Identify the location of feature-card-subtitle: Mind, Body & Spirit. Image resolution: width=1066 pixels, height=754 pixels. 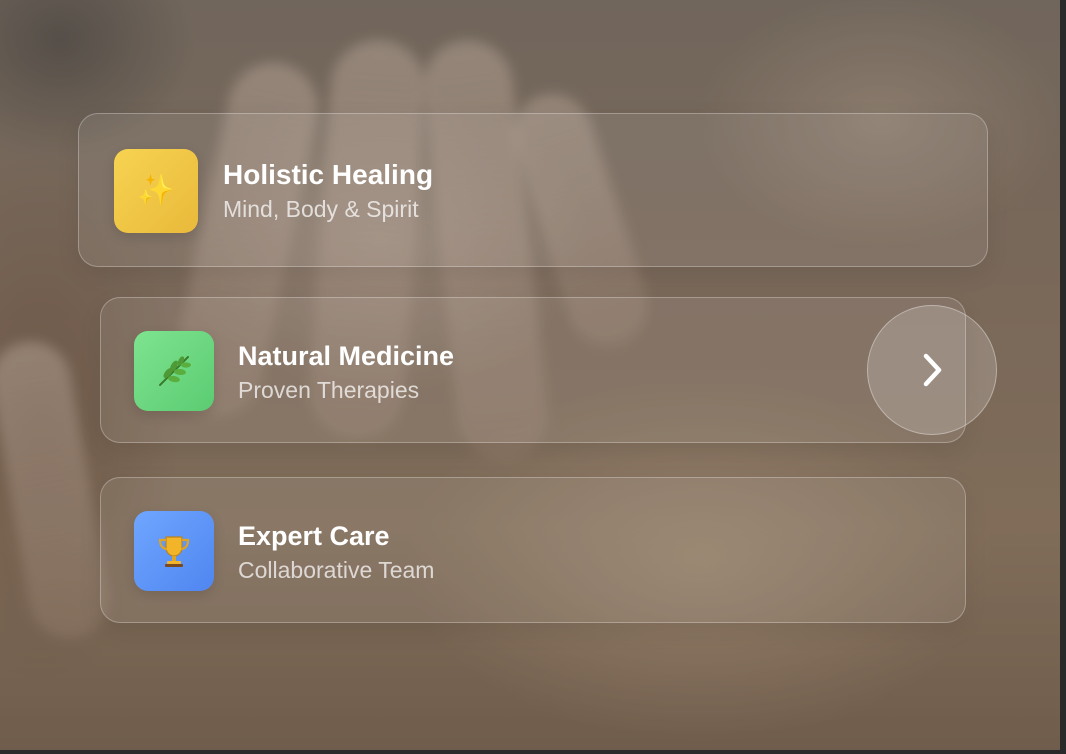
(321, 209).